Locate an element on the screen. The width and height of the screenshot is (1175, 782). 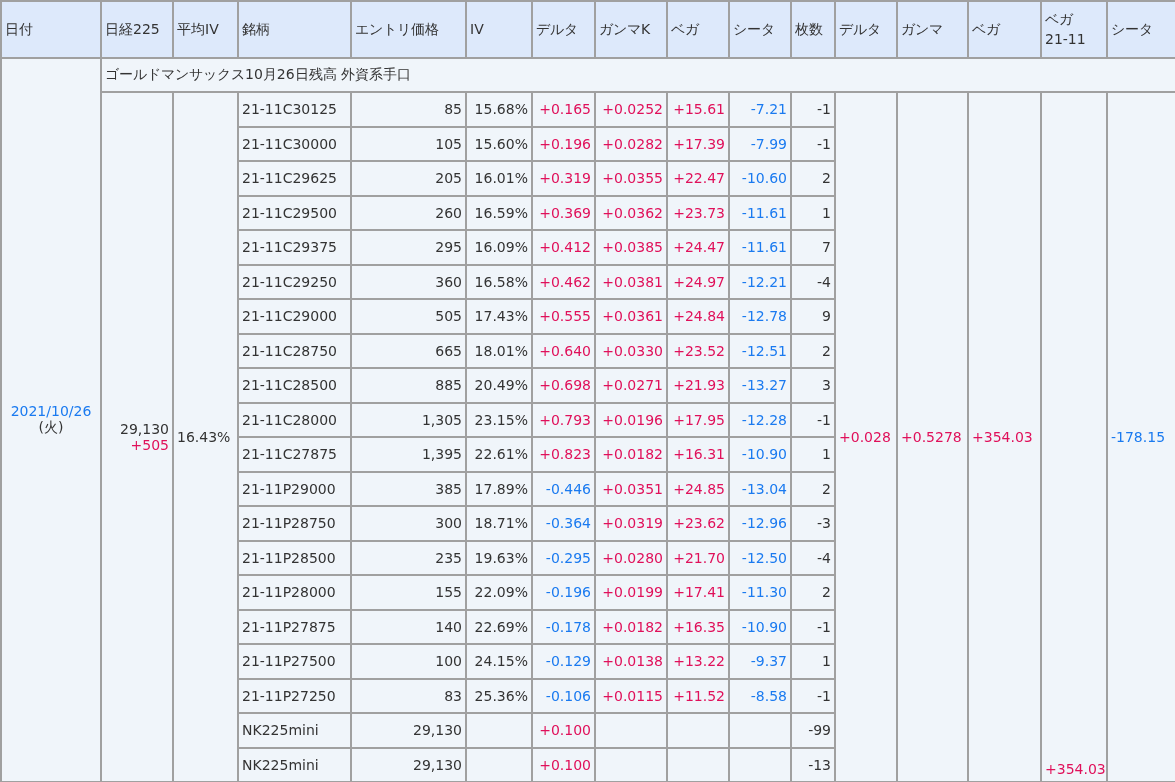
theta-cell: -12.96 is located at coordinates (760, 523).